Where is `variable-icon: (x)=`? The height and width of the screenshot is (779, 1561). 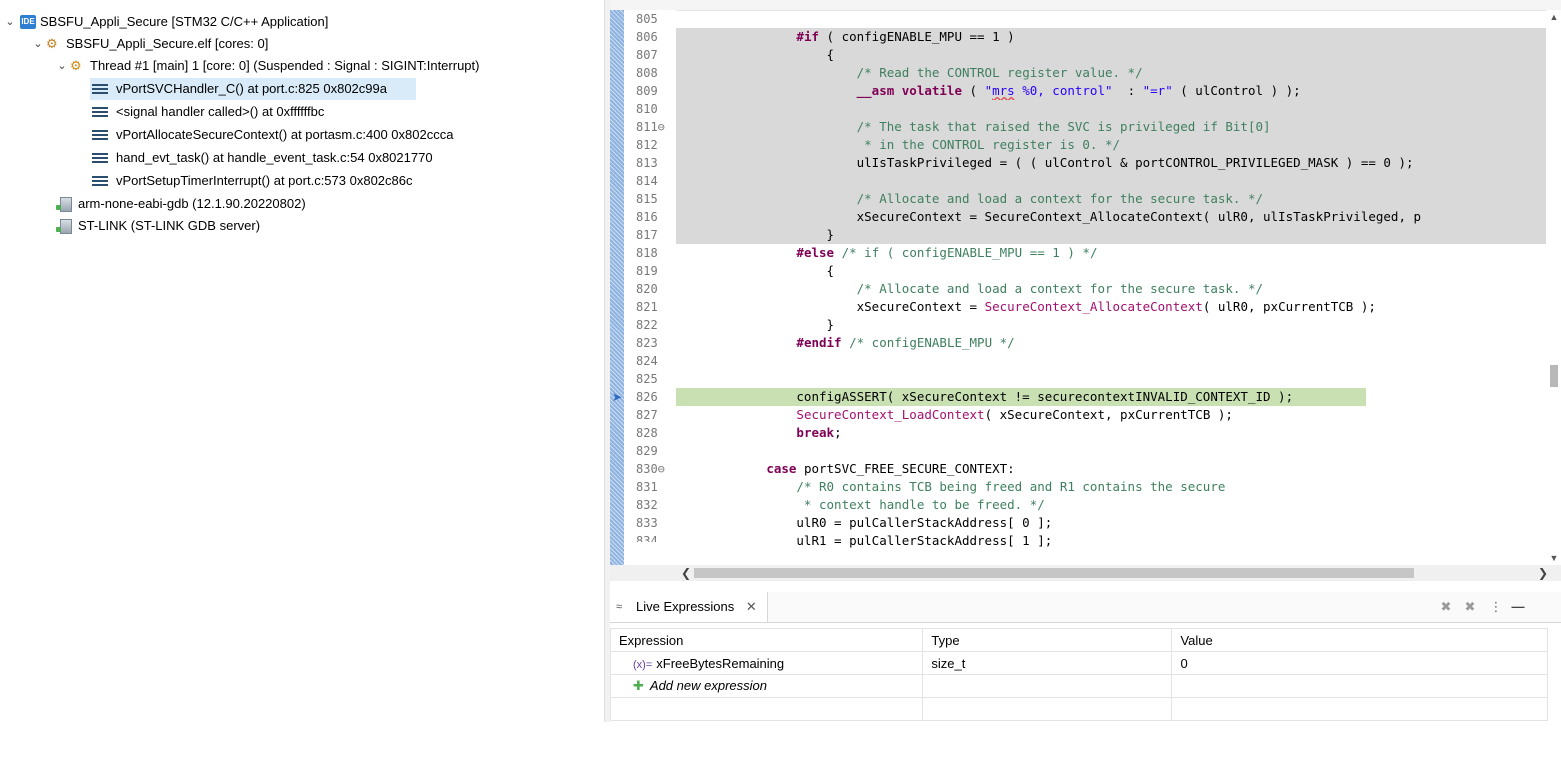
variable-icon: (x)= is located at coordinates (643, 664).